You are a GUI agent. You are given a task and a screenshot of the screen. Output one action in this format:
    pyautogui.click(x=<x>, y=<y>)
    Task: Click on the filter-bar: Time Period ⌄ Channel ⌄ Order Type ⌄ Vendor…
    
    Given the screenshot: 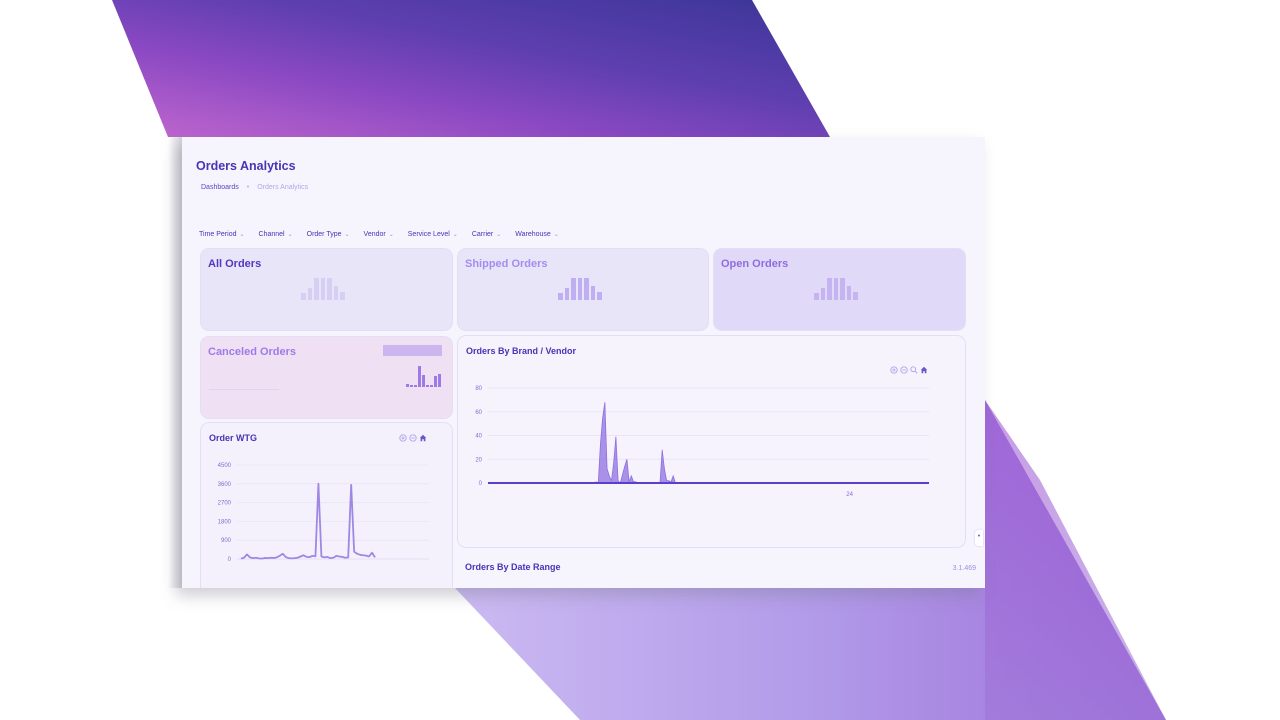 What is the action you would take?
    pyautogui.click(x=379, y=234)
    